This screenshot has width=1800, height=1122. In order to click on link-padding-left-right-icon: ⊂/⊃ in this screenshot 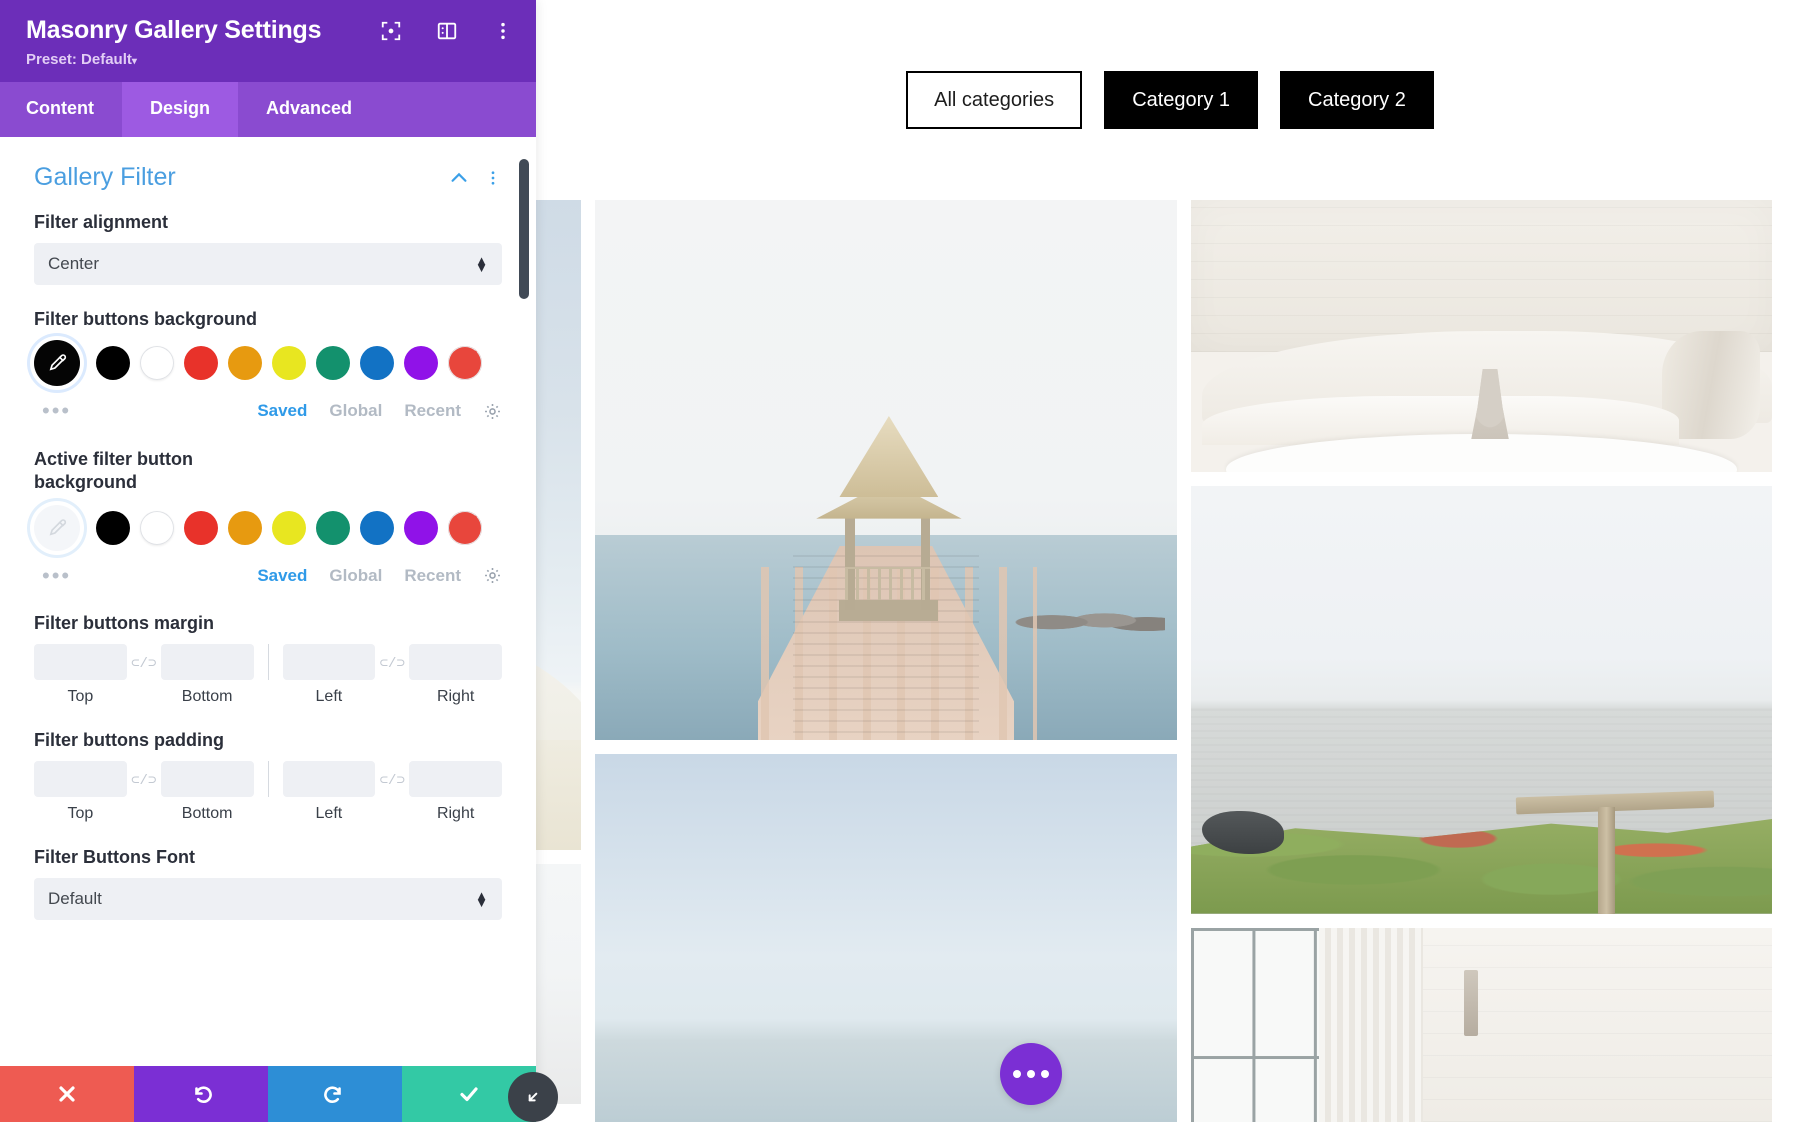, I will do `click(392, 780)`.